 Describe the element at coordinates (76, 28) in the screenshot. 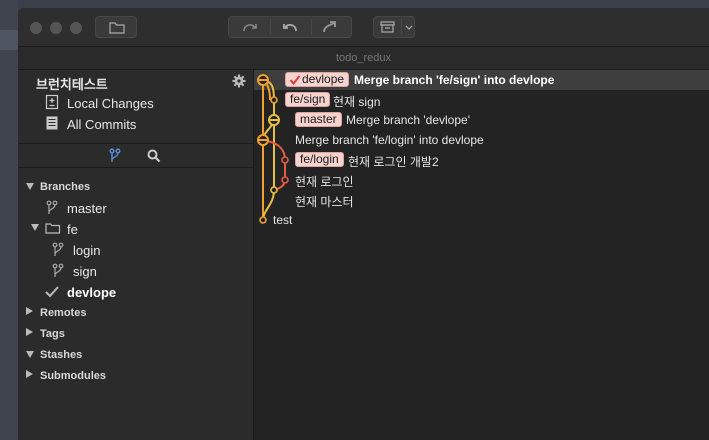

I see `zoom-window-button` at that location.